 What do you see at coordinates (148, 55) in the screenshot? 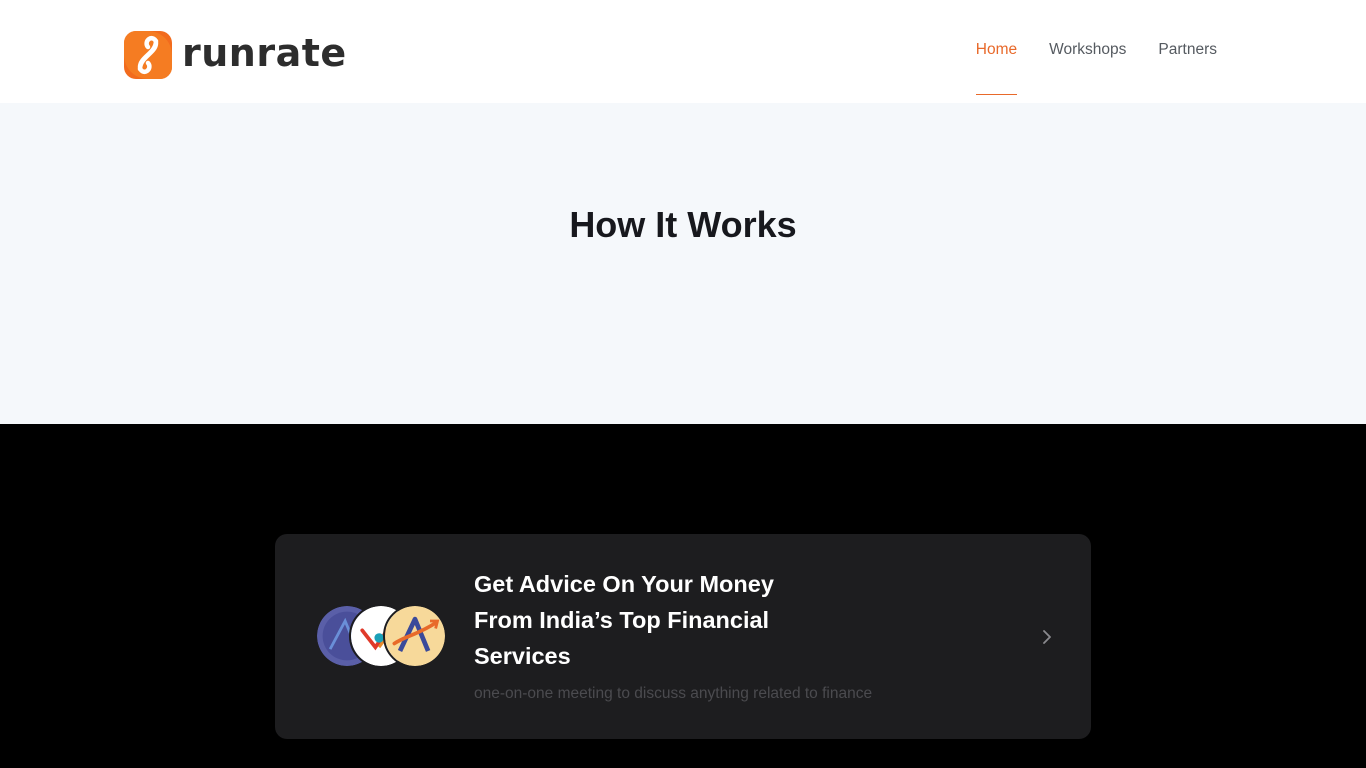
I see `runrate-logo-icon` at bounding box center [148, 55].